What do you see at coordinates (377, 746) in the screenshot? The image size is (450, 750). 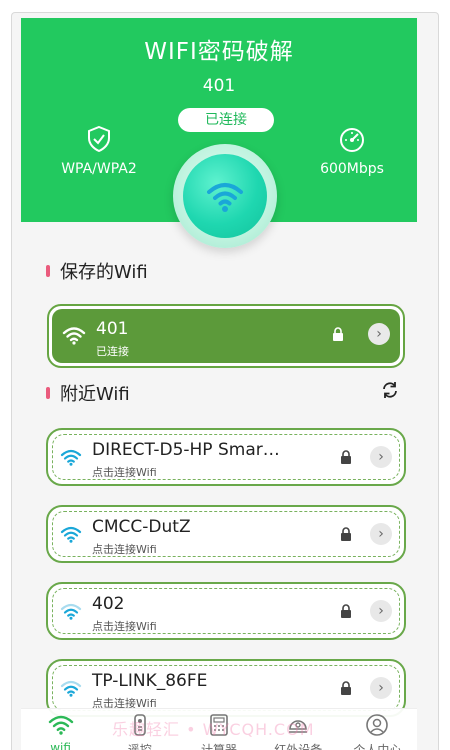 I see `tab-label: 个人中心` at bounding box center [377, 746].